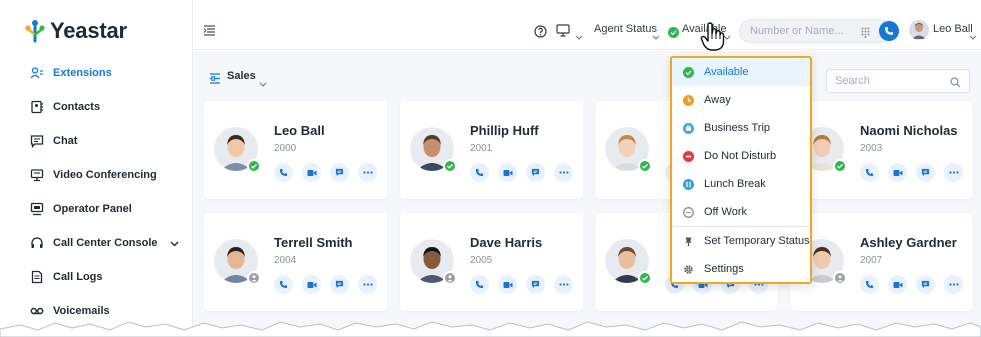 The height and width of the screenshot is (337, 981). What do you see at coordinates (741, 128) in the screenshot?
I see `status-option-business-trip: Business Trip` at bounding box center [741, 128].